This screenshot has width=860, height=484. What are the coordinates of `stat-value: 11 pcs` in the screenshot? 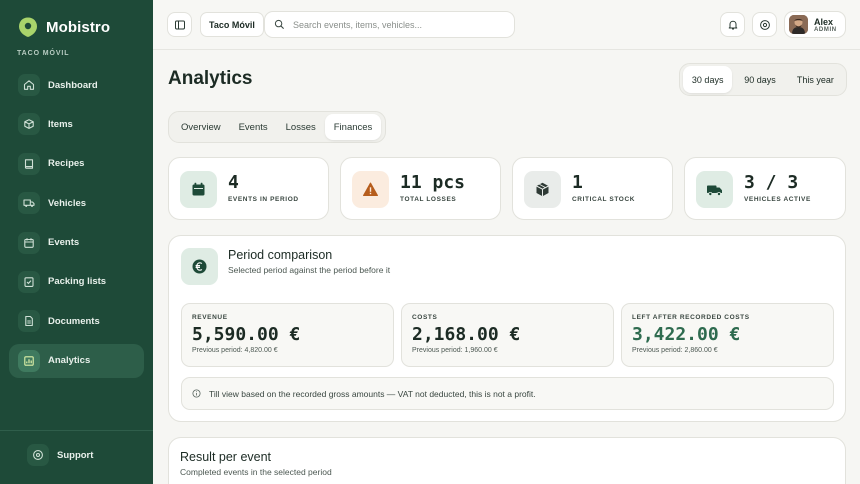 It's located at (433, 182).